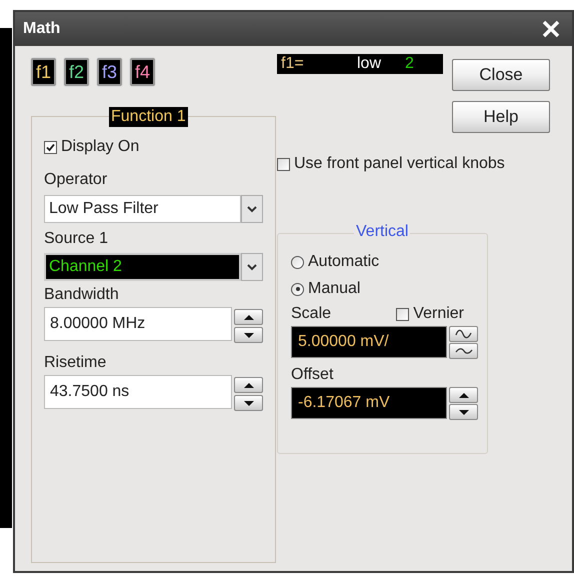 The width and height of the screenshot is (574, 588). I want to click on scale-field: 5.00000 mV/, so click(369, 342).